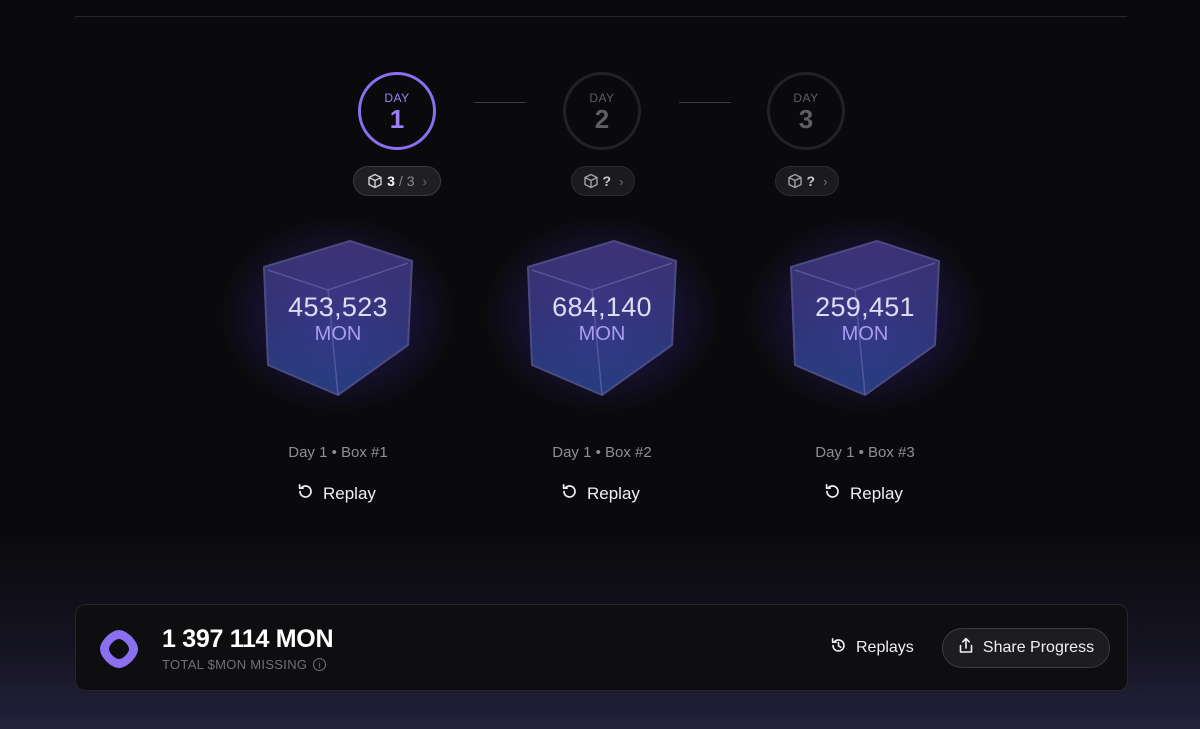  I want to click on total-label-text: TOTAL $MON MISSING, so click(235, 664).